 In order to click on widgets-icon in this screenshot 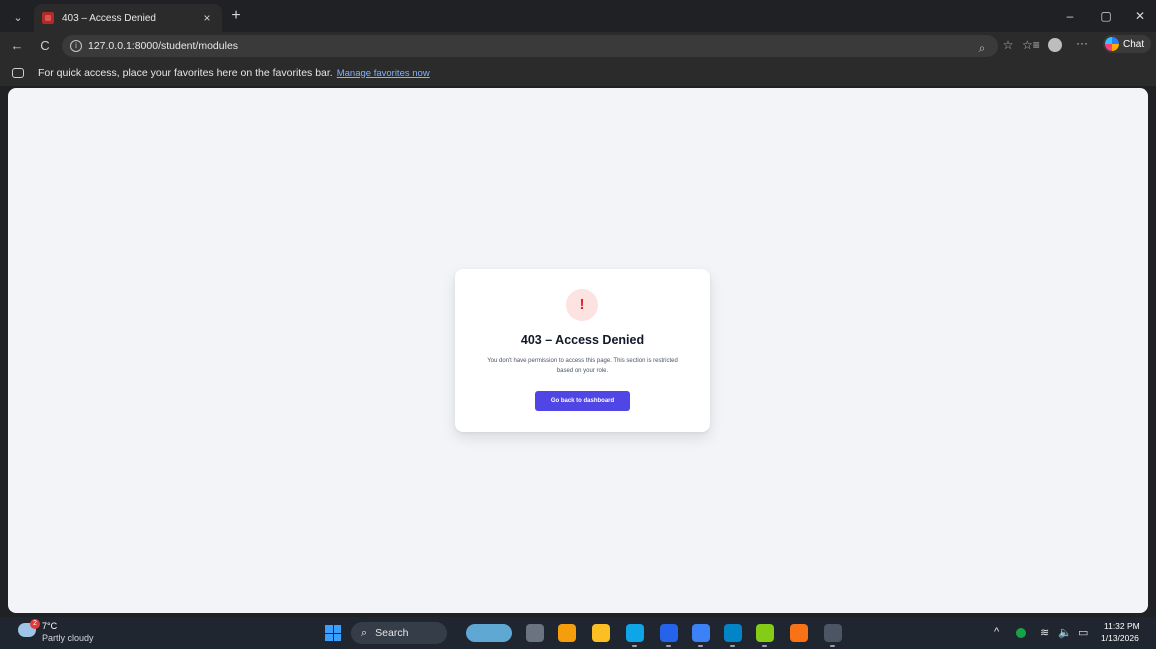, I will do `click(489, 633)`.